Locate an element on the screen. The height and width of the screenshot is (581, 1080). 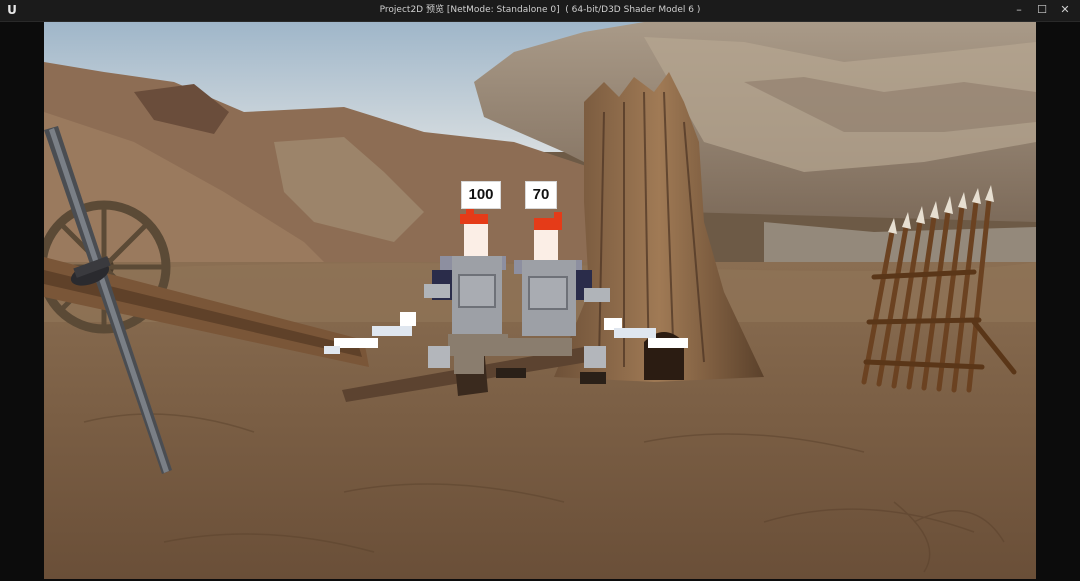
maximize-button: ☐ is located at coordinates (1042, 10).